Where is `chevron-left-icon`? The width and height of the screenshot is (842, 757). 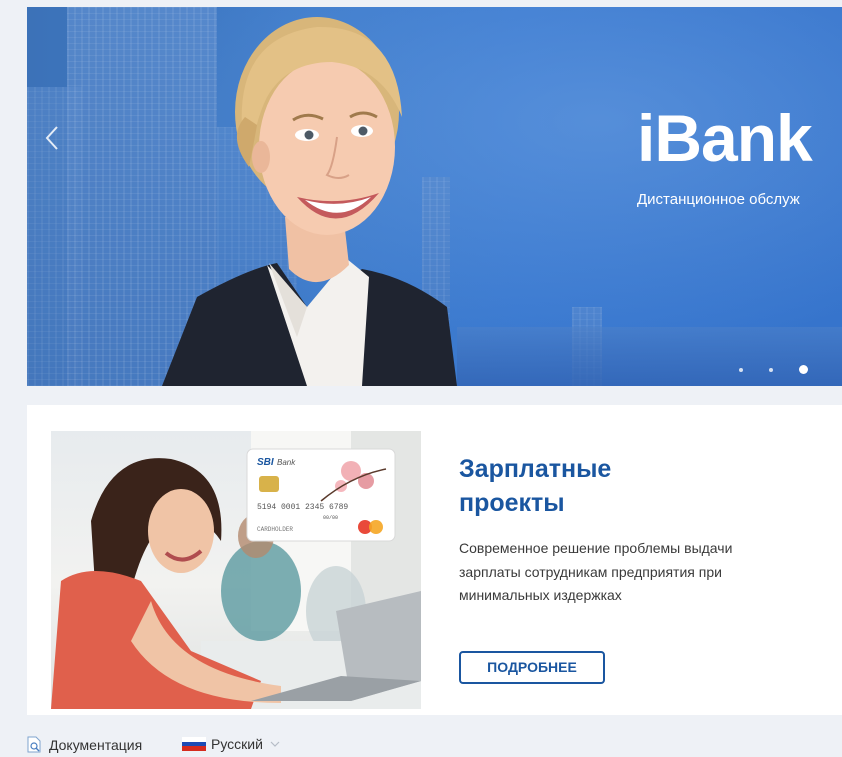 chevron-left-icon is located at coordinates (51, 138).